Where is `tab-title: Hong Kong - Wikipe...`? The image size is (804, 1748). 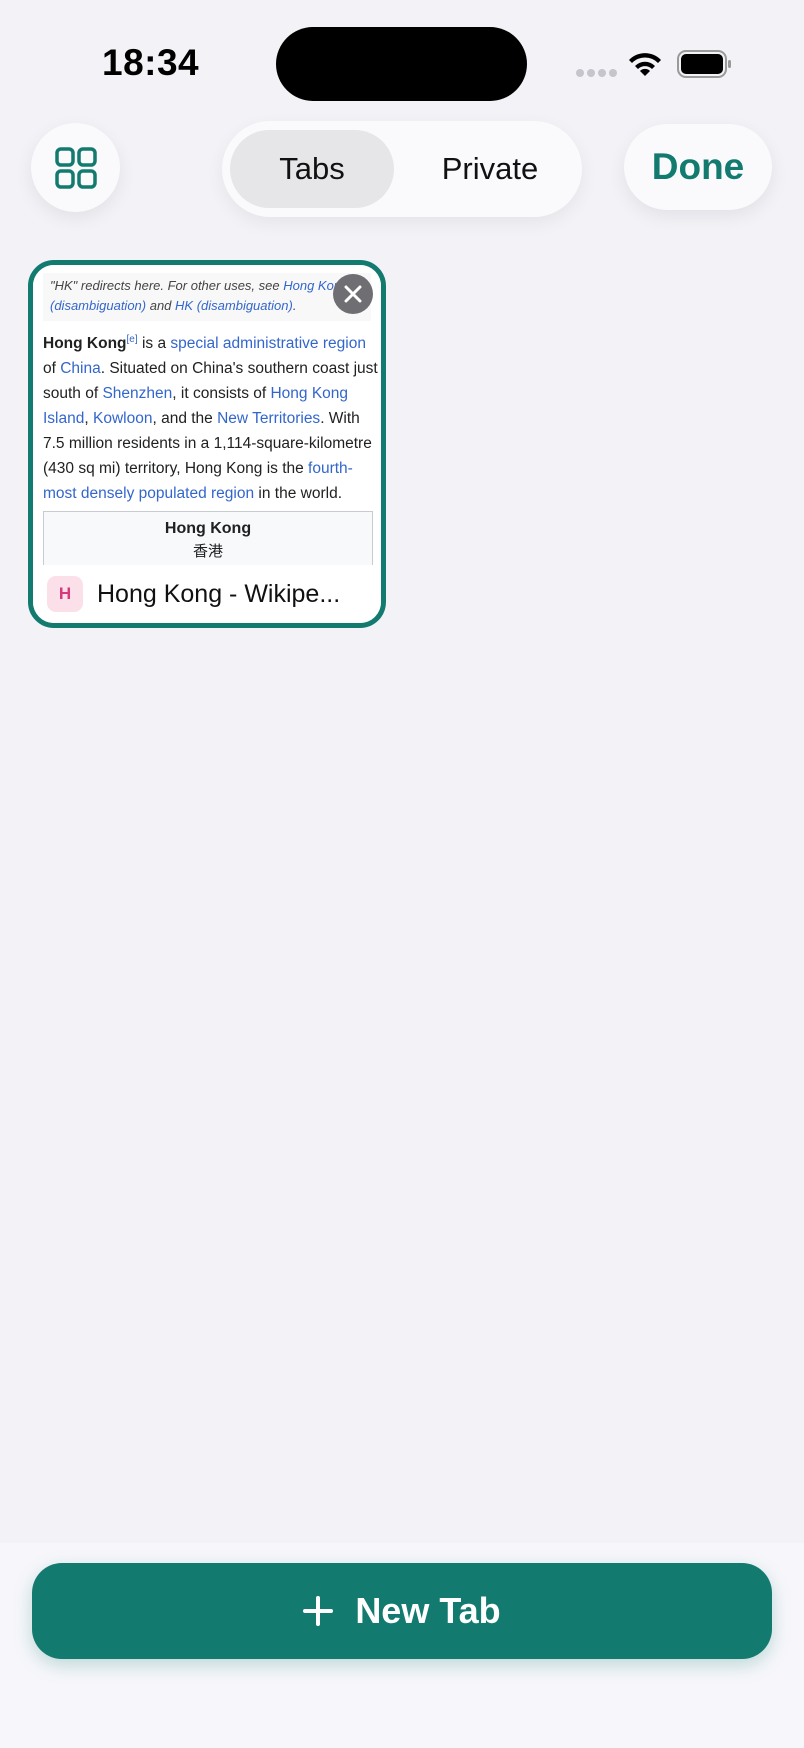 tab-title: Hong Kong - Wikipe... is located at coordinates (219, 593).